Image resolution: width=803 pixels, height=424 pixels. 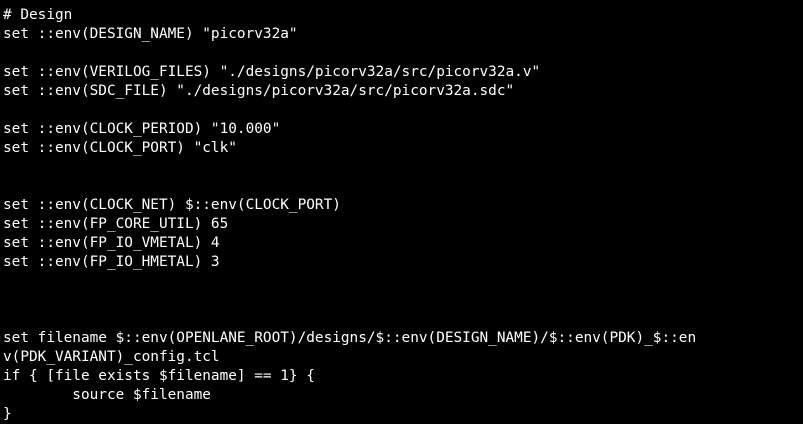 What do you see at coordinates (111, 262) in the screenshot?
I see `code-line-14: set ::env(FP_IO_HMETAL) 3` at bounding box center [111, 262].